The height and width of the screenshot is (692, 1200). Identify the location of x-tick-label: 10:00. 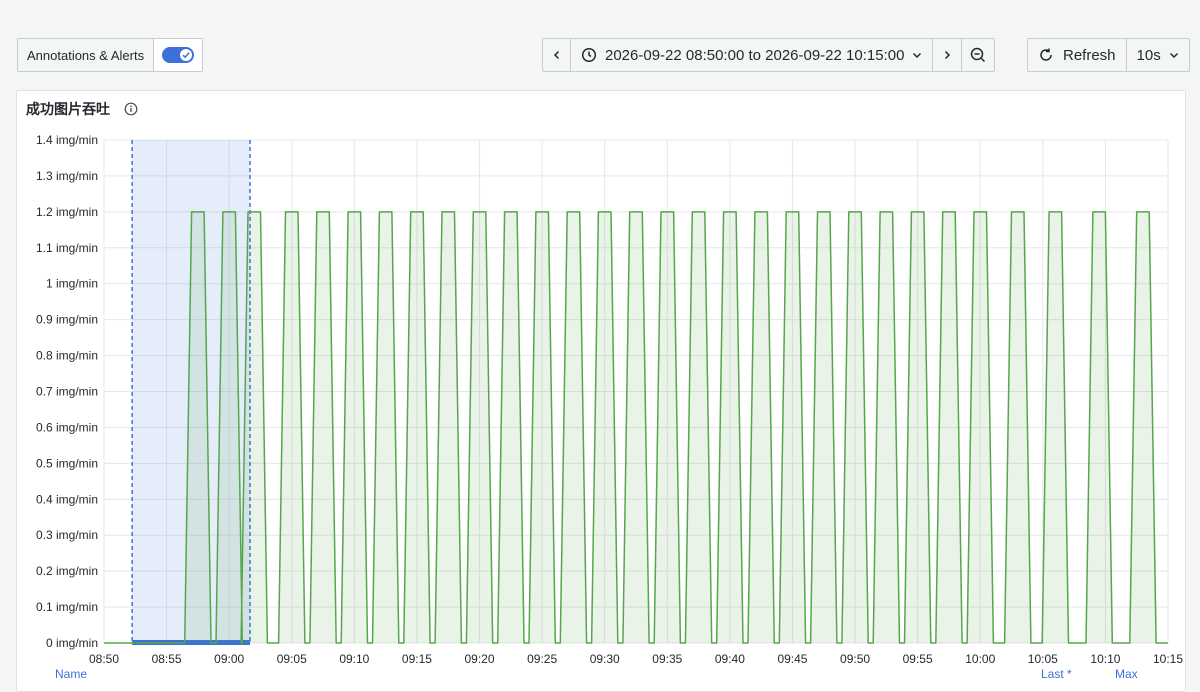
(980, 659).